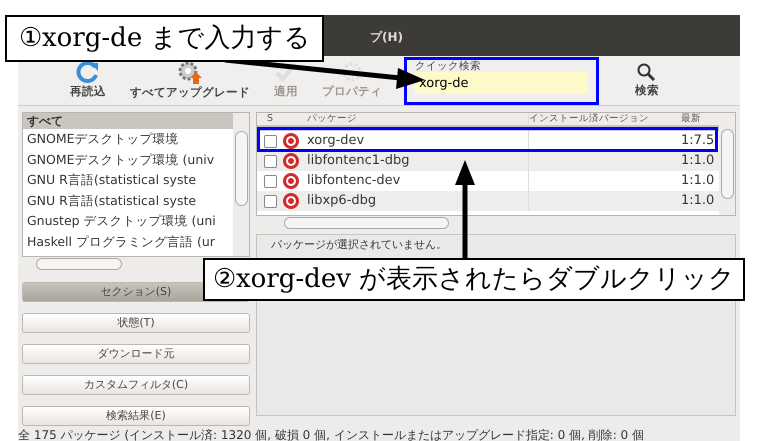 The height and width of the screenshot is (441, 767). I want to click on package-name: xorg-dev, so click(415, 141).